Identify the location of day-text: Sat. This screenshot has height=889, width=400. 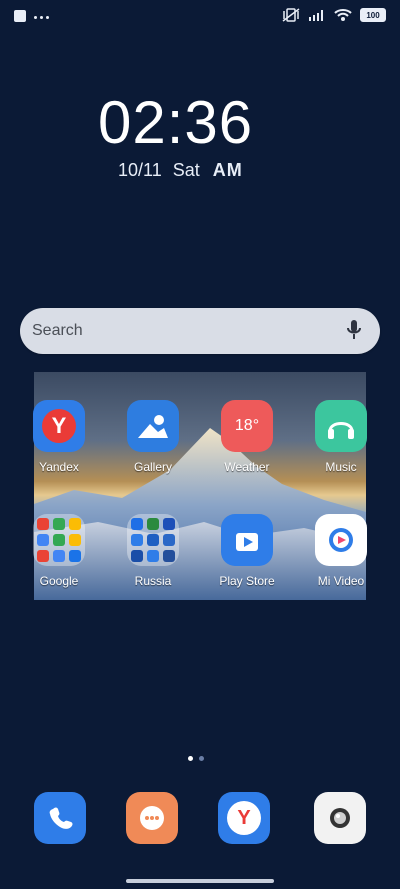
(186, 170).